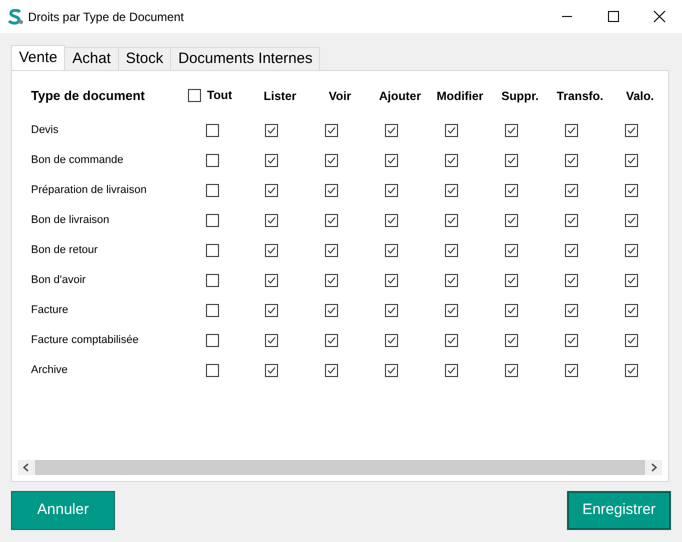  What do you see at coordinates (63, 510) in the screenshot?
I see `cancel-button: Annuler` at bounding box center [63, 510].